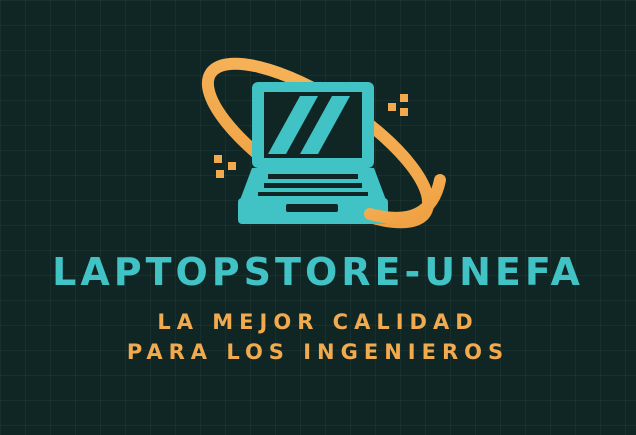  Describe the element at coordinates (318, 322) in the screenshot. I see `tagline-line-1: LA MEJOR CALIDAD` at that location.